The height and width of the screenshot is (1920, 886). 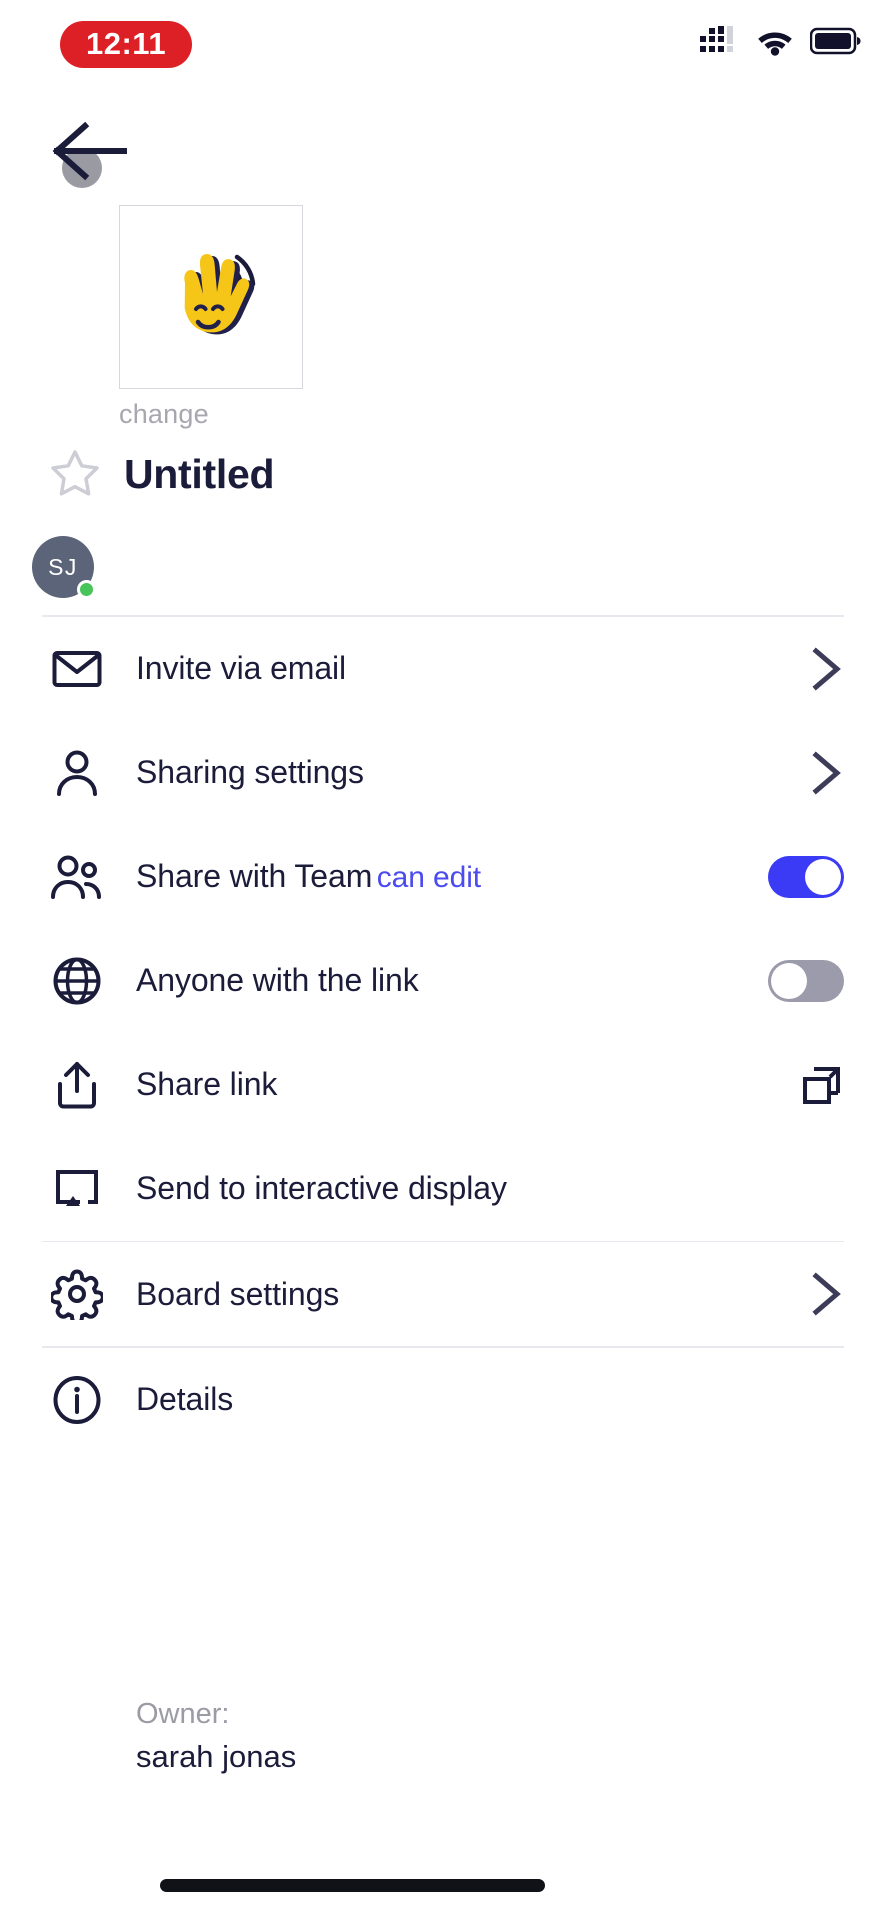 I want to click on back-arrow-icon, so click(x=91, y=153).